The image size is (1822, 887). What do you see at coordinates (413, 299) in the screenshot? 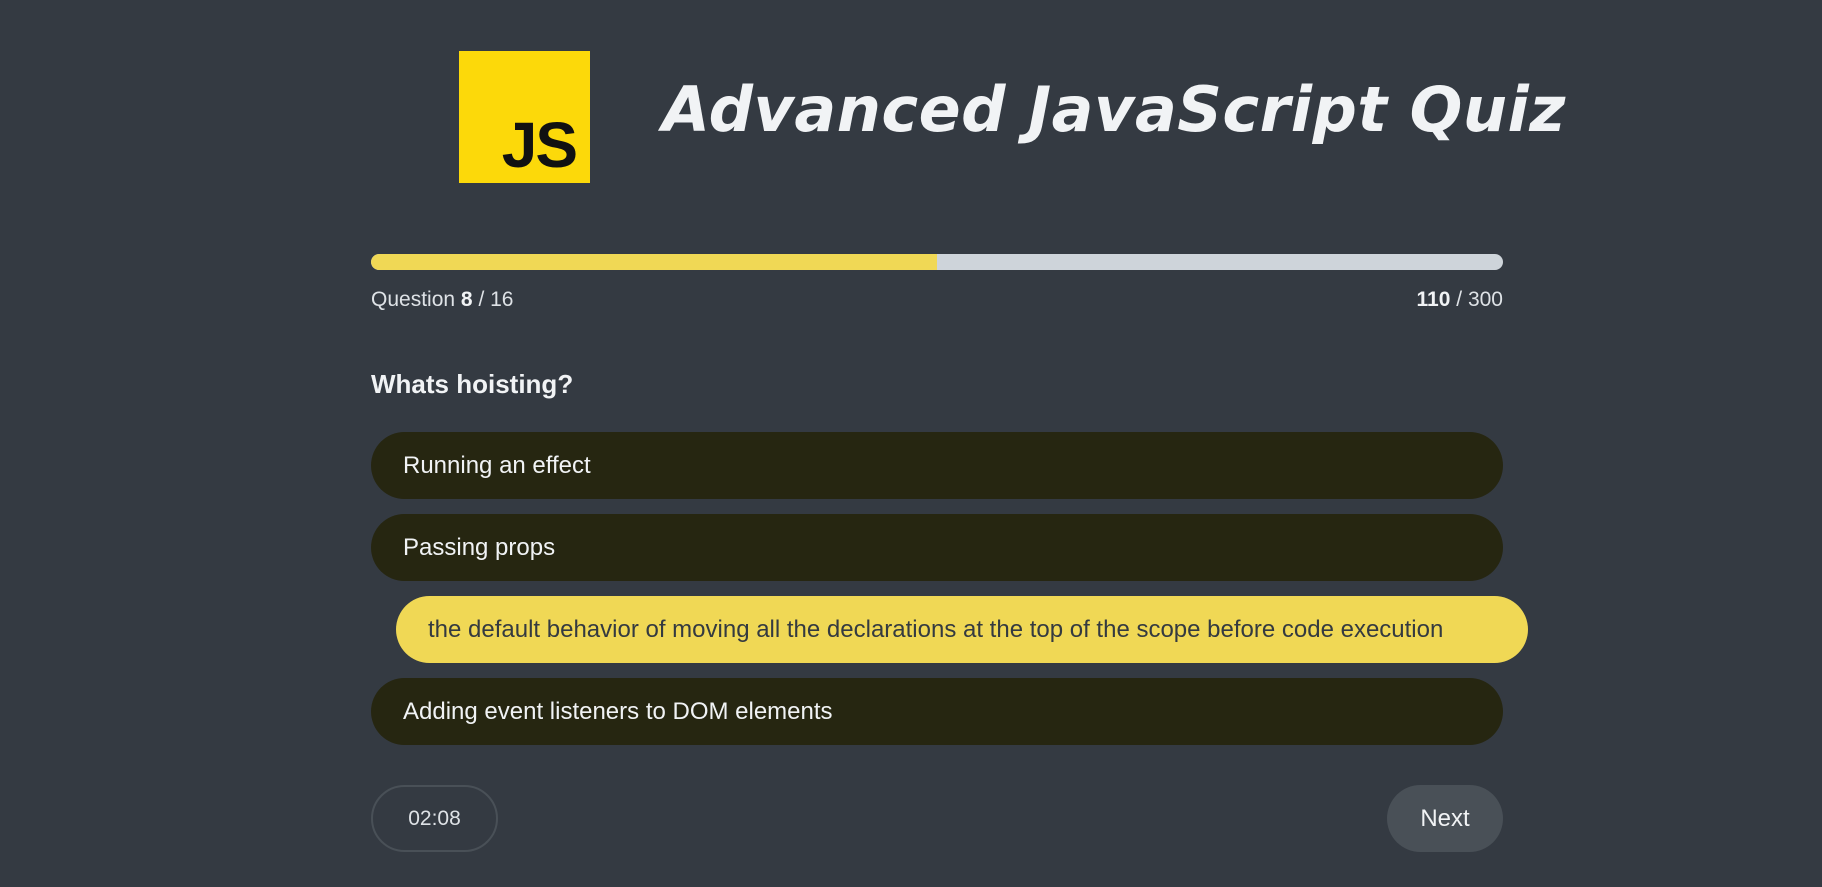
I see `question-label: Question` at bounding box center [413, 299].